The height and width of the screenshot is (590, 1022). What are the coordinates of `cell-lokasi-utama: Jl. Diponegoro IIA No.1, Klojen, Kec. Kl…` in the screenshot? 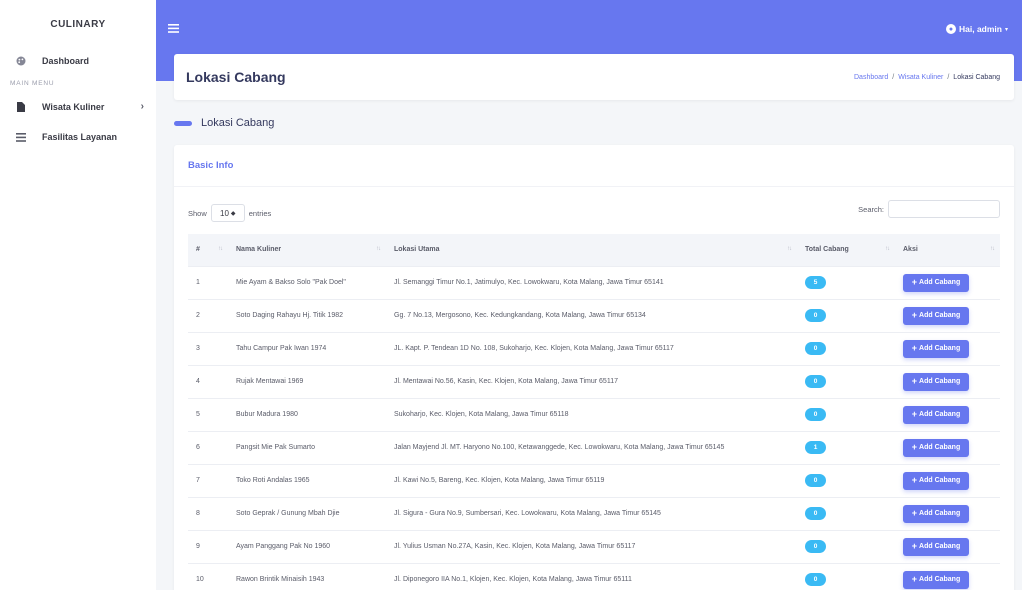 It's located at (591, 576).